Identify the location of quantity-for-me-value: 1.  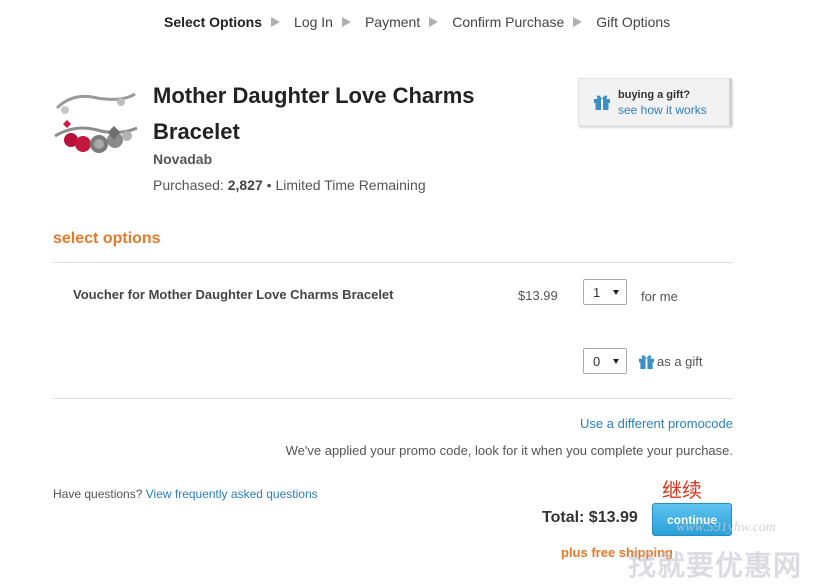
(597, 292).